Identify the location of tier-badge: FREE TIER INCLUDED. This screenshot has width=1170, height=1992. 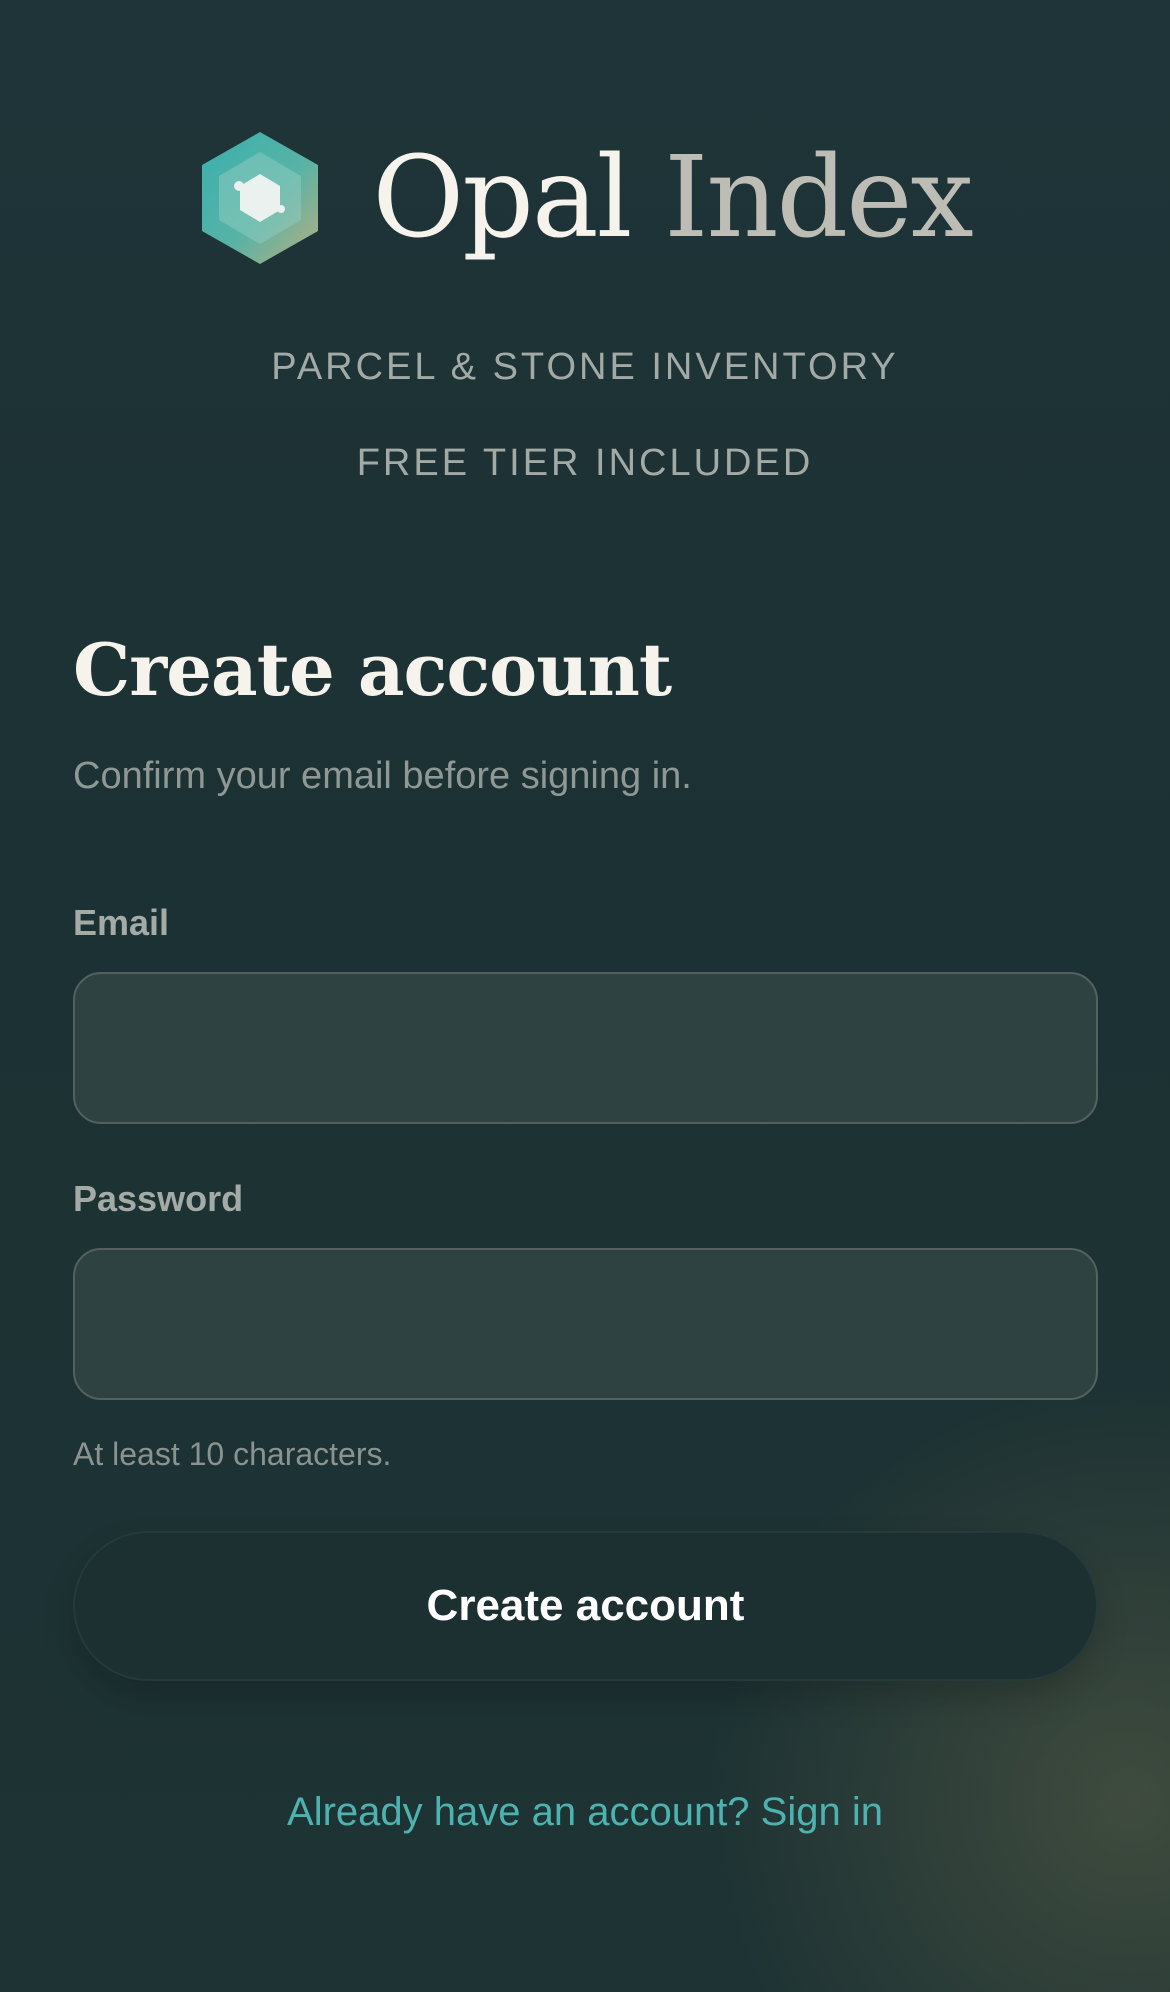
(585, 463).